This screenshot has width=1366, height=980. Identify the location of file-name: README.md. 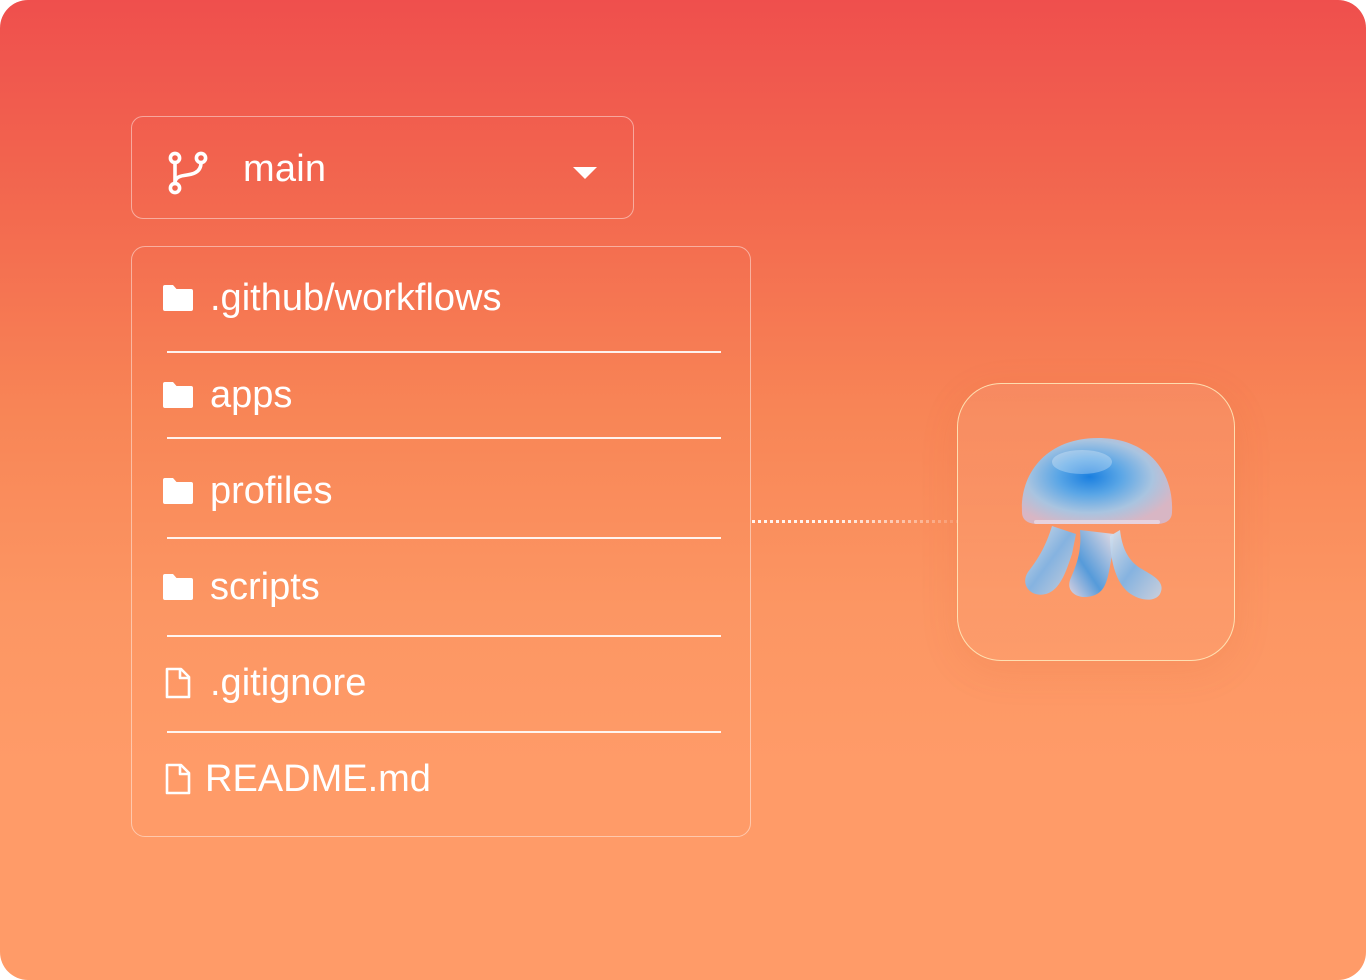
(318, 779).